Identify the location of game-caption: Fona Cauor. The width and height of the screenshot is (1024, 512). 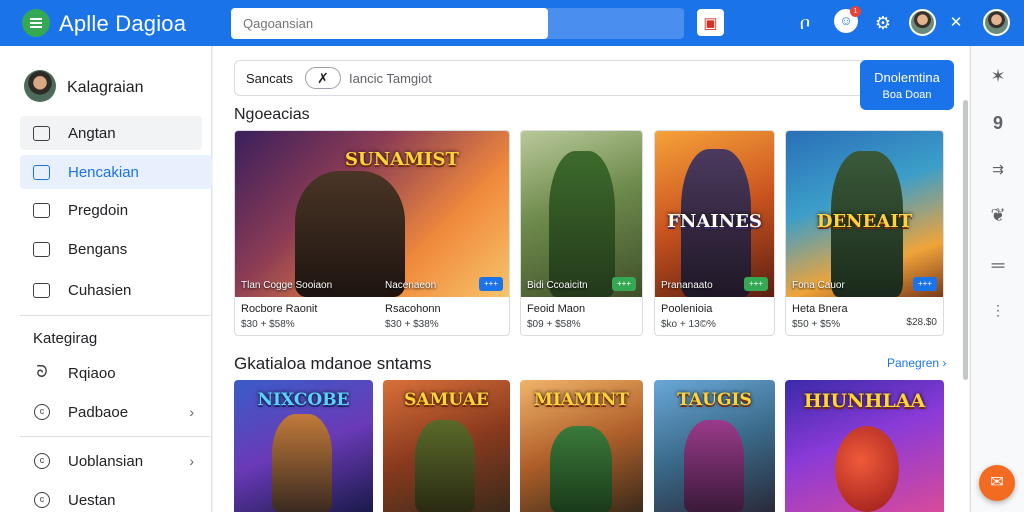
(818, 285).